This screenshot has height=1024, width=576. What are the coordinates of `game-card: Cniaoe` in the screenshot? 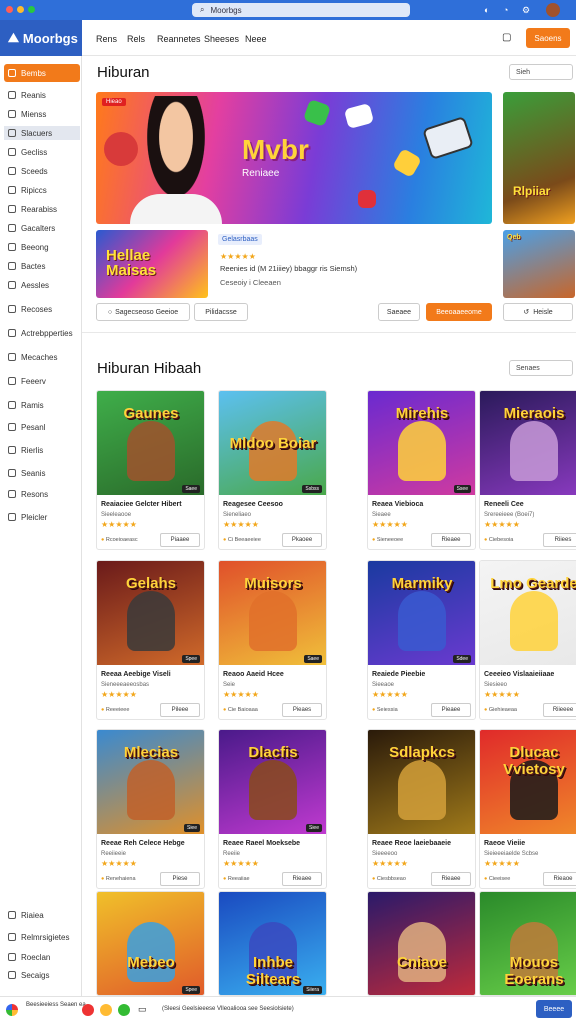 It's located at (421, 943).